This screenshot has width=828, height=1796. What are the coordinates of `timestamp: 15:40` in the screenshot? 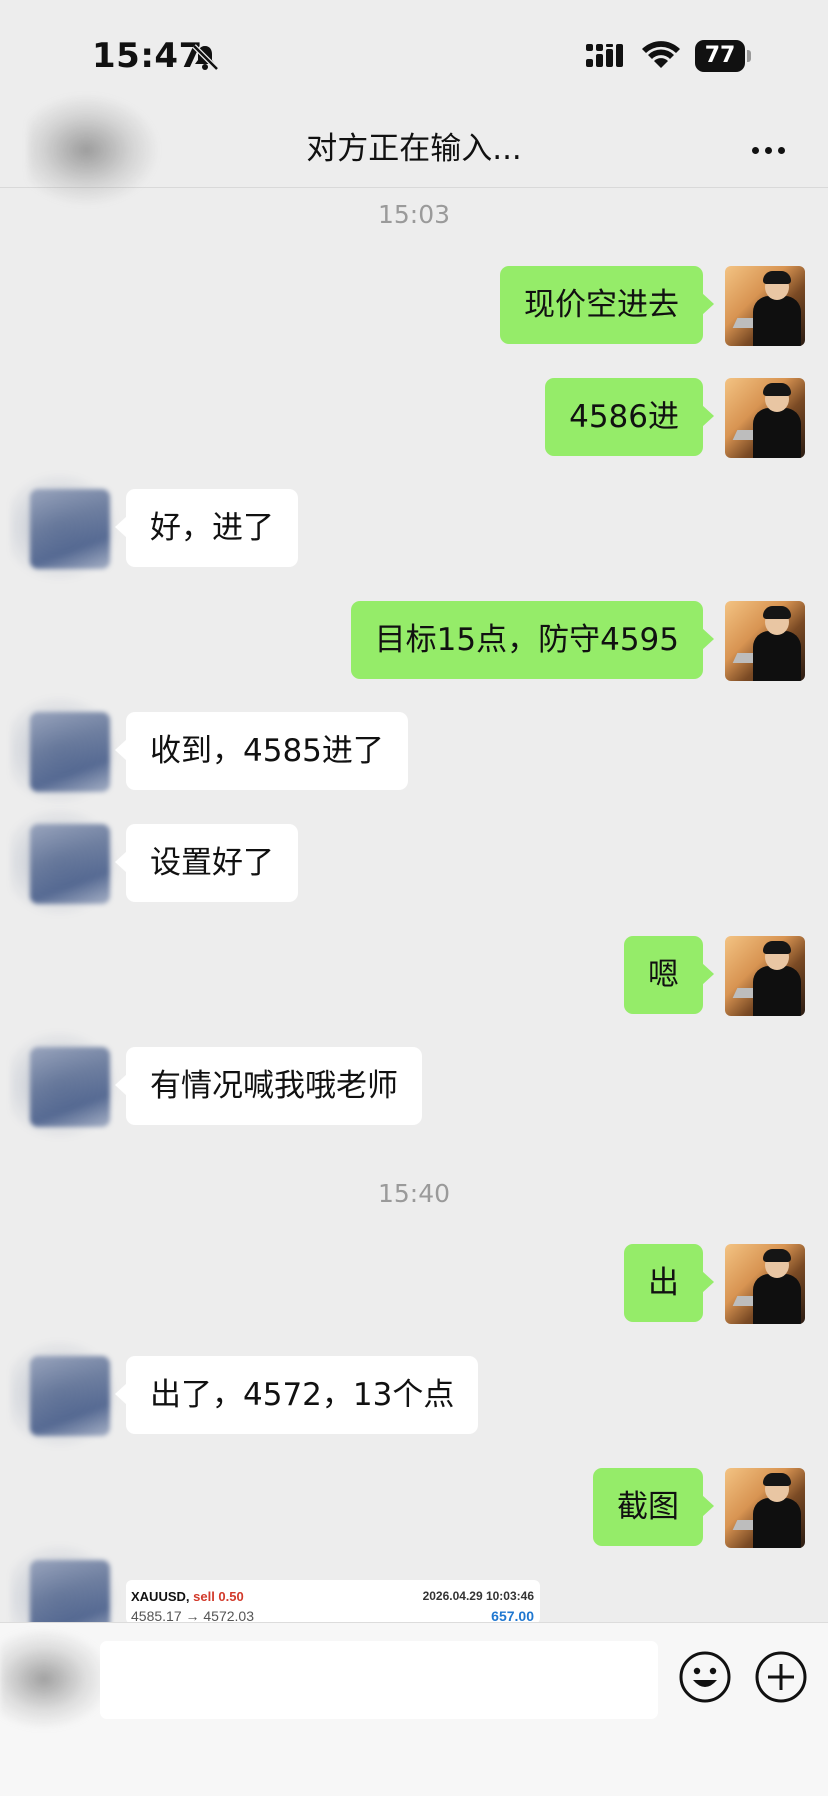 It's located at (414, 1193).